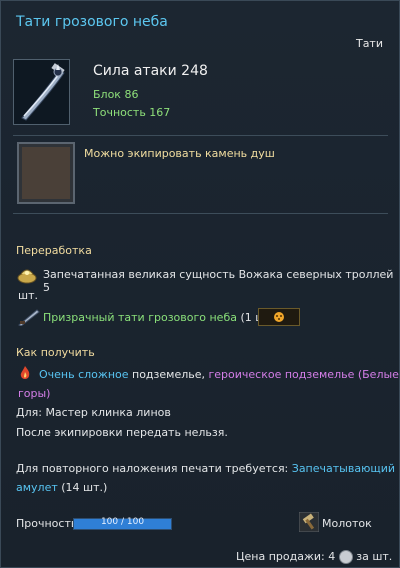 This screenshot has height=568, width=400. I want to click on item-title: Тати грозового неба, so click(92, 22).